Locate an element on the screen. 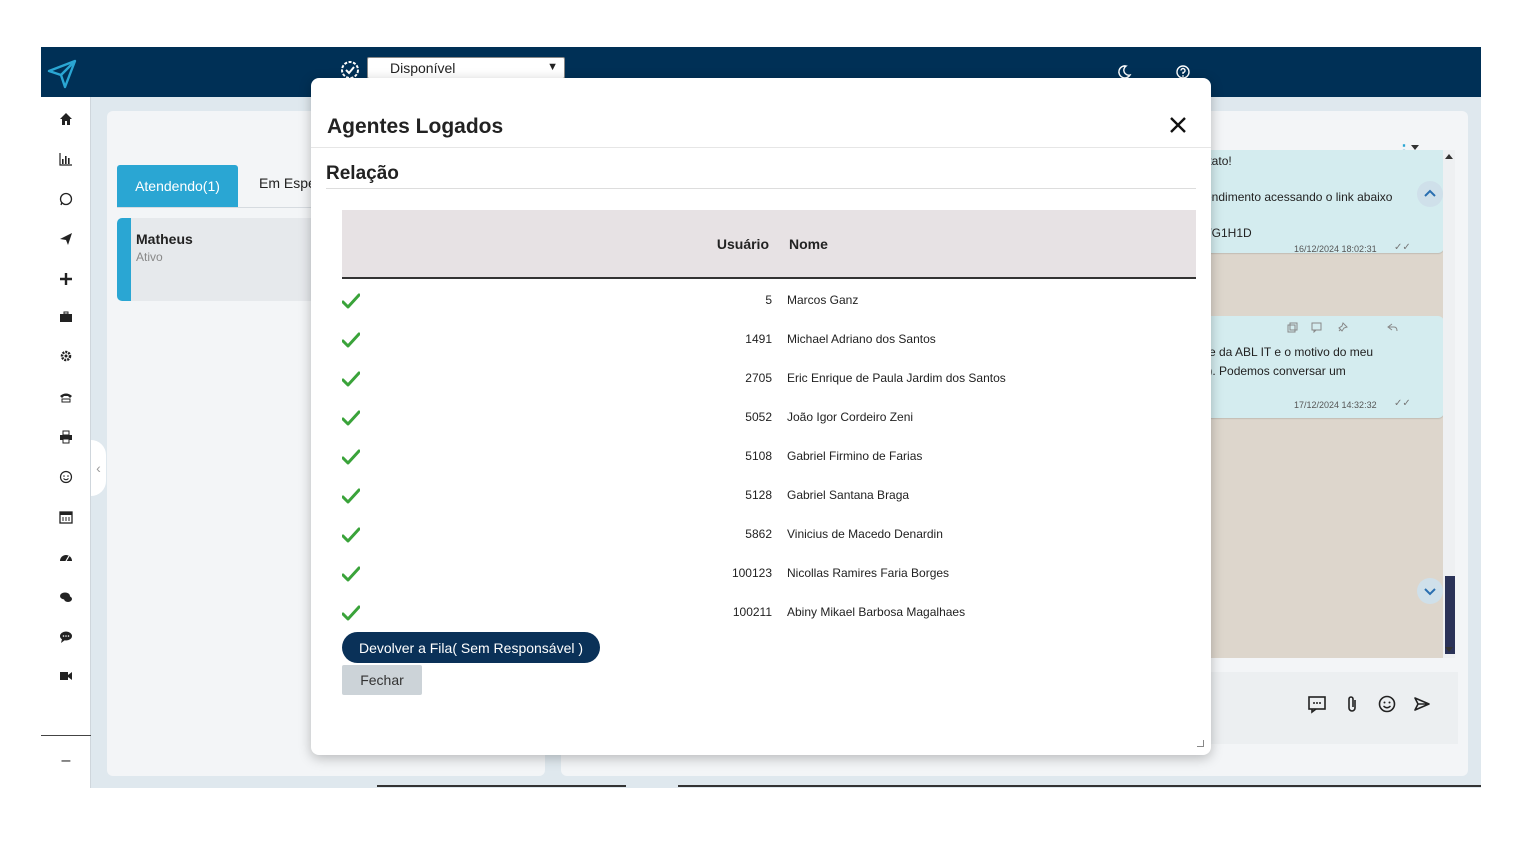  whatsapp-icon is located at coordinates (66, 199).